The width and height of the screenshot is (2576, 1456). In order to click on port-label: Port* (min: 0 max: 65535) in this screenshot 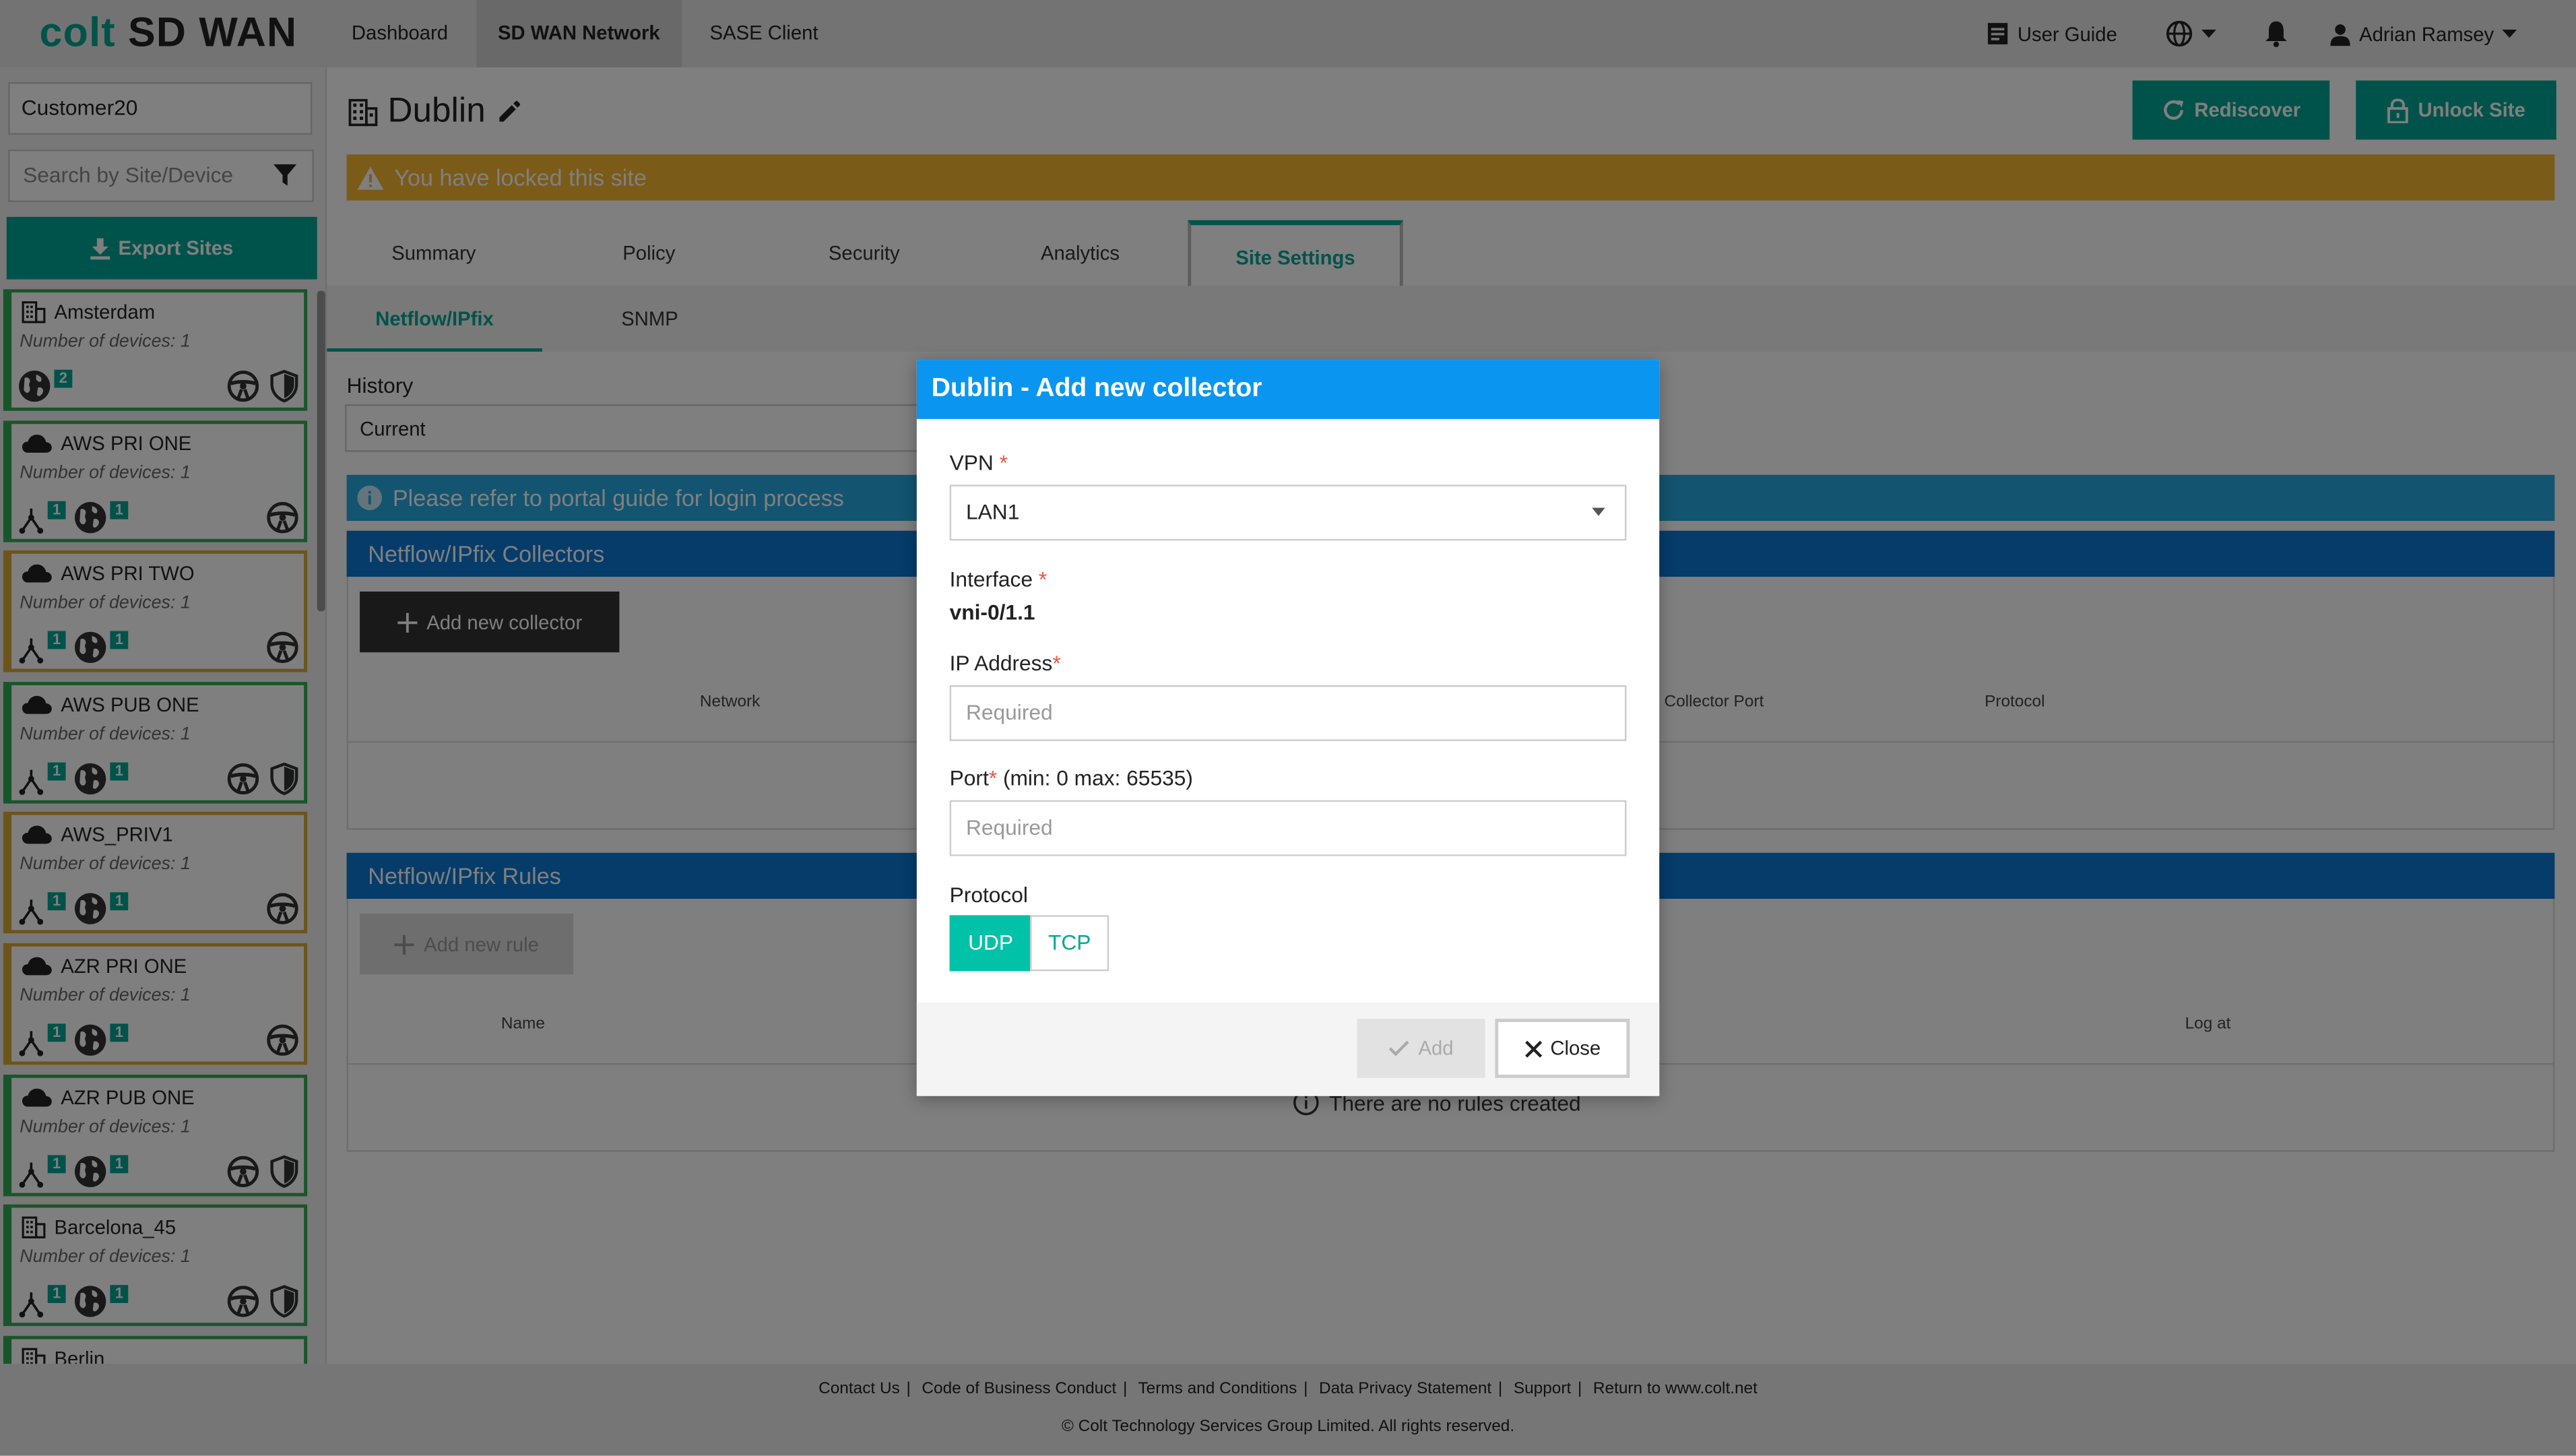, I will do `click(1071, 778)`.